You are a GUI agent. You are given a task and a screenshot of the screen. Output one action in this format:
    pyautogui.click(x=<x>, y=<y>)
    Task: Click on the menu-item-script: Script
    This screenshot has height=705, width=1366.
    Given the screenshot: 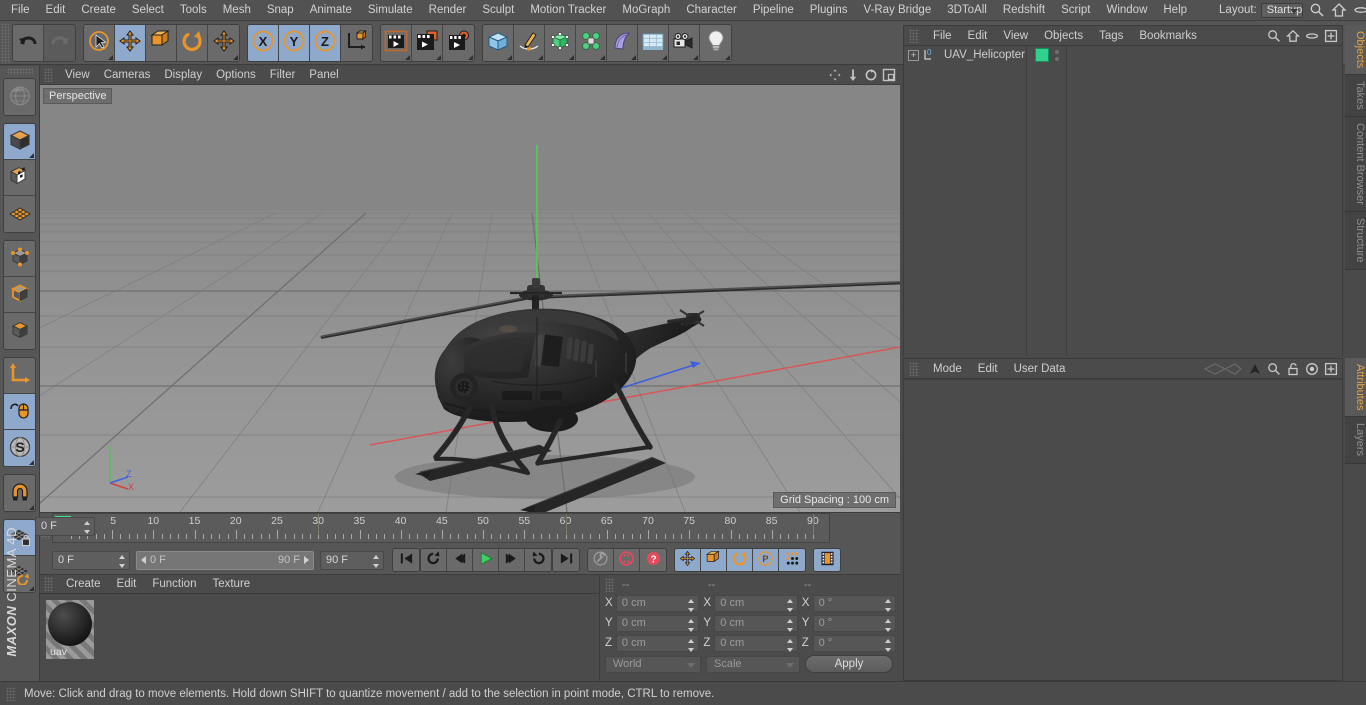 What is the action you would take?
    pyautogui.click(x=1075, y=10)
    